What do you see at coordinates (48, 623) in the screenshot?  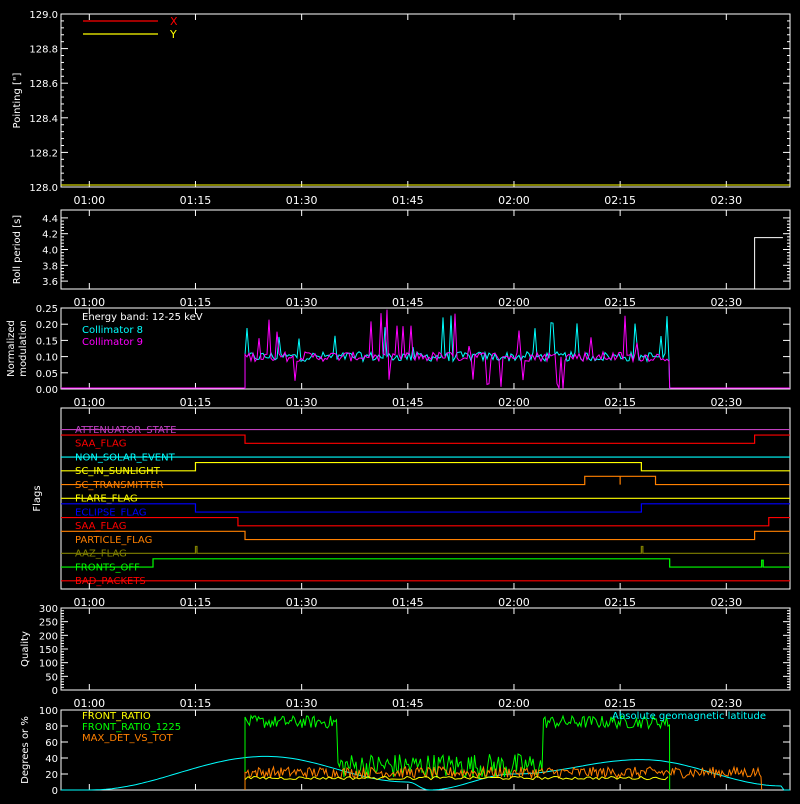 I see `y-tick-label: 250` at bounding box center [48, 623].